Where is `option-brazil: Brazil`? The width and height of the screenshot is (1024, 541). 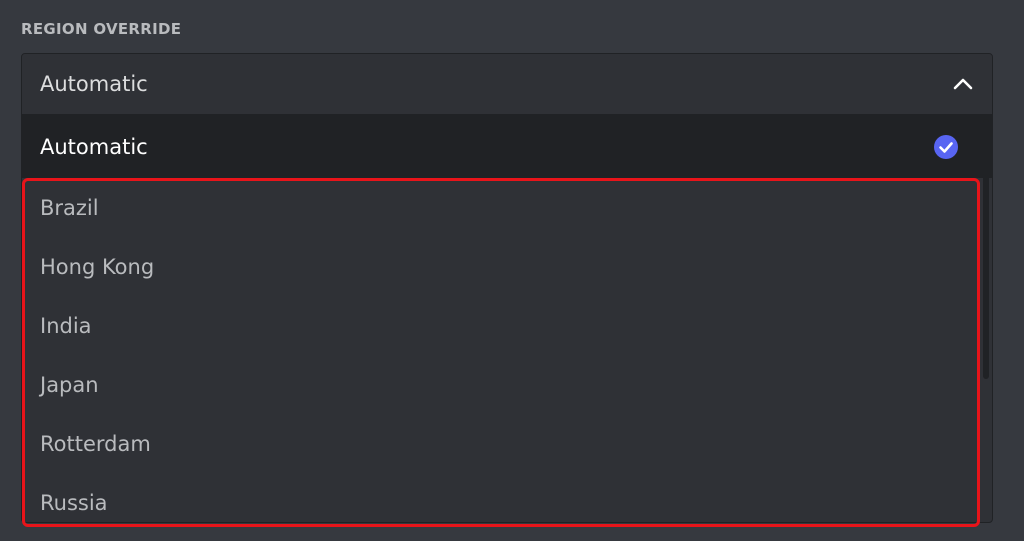 option-brazil: Brazil is located at coordinates (507, 207).